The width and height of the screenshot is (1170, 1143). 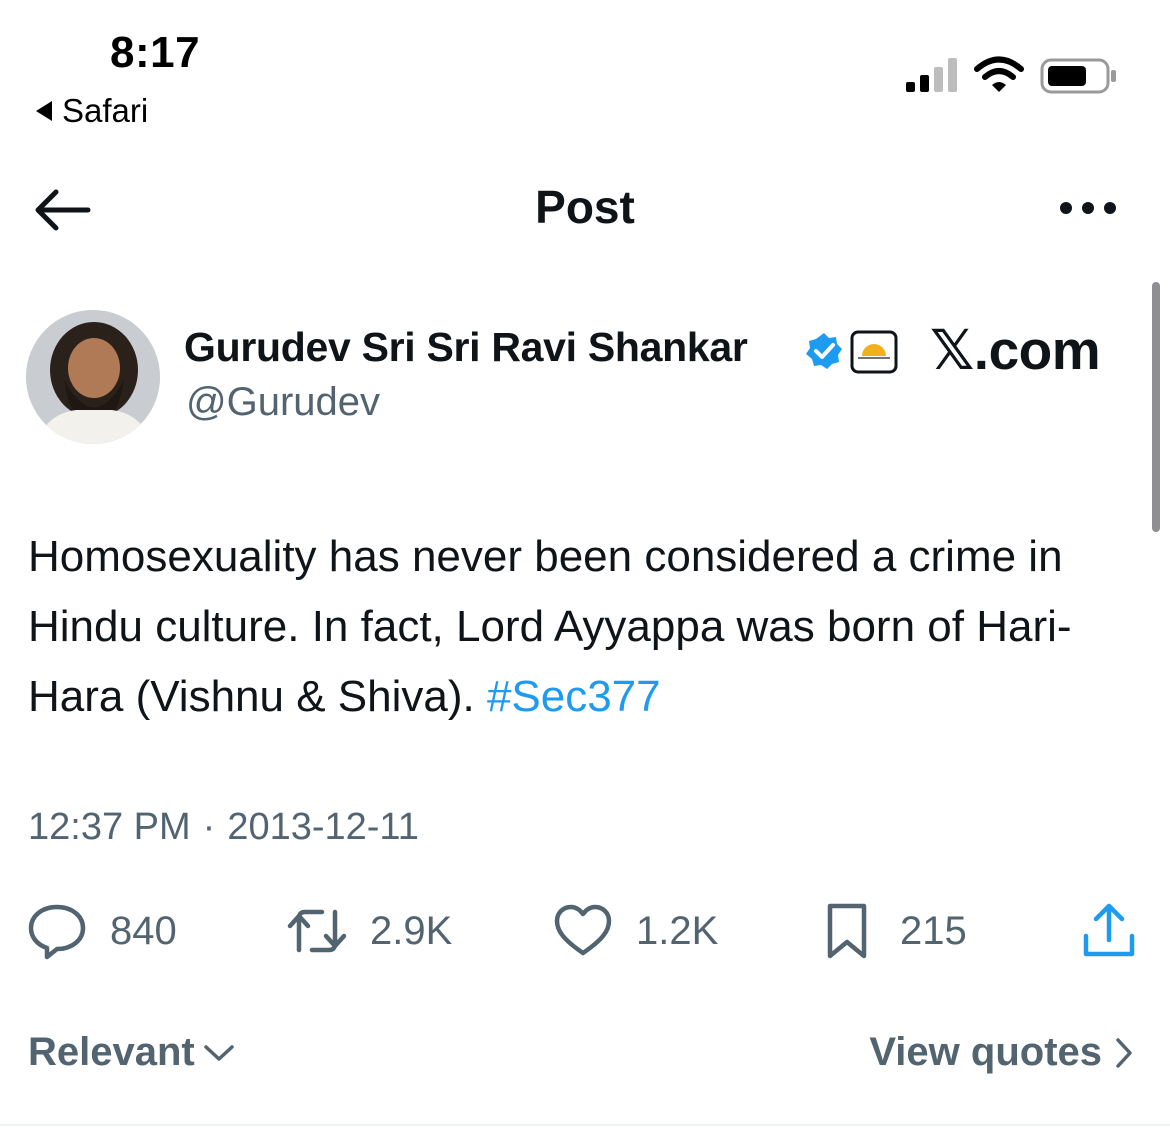 What do you see at coordinates (101, 931) in the screenshot?
I see `reply-button: 840` at bounding box center [101, 931].